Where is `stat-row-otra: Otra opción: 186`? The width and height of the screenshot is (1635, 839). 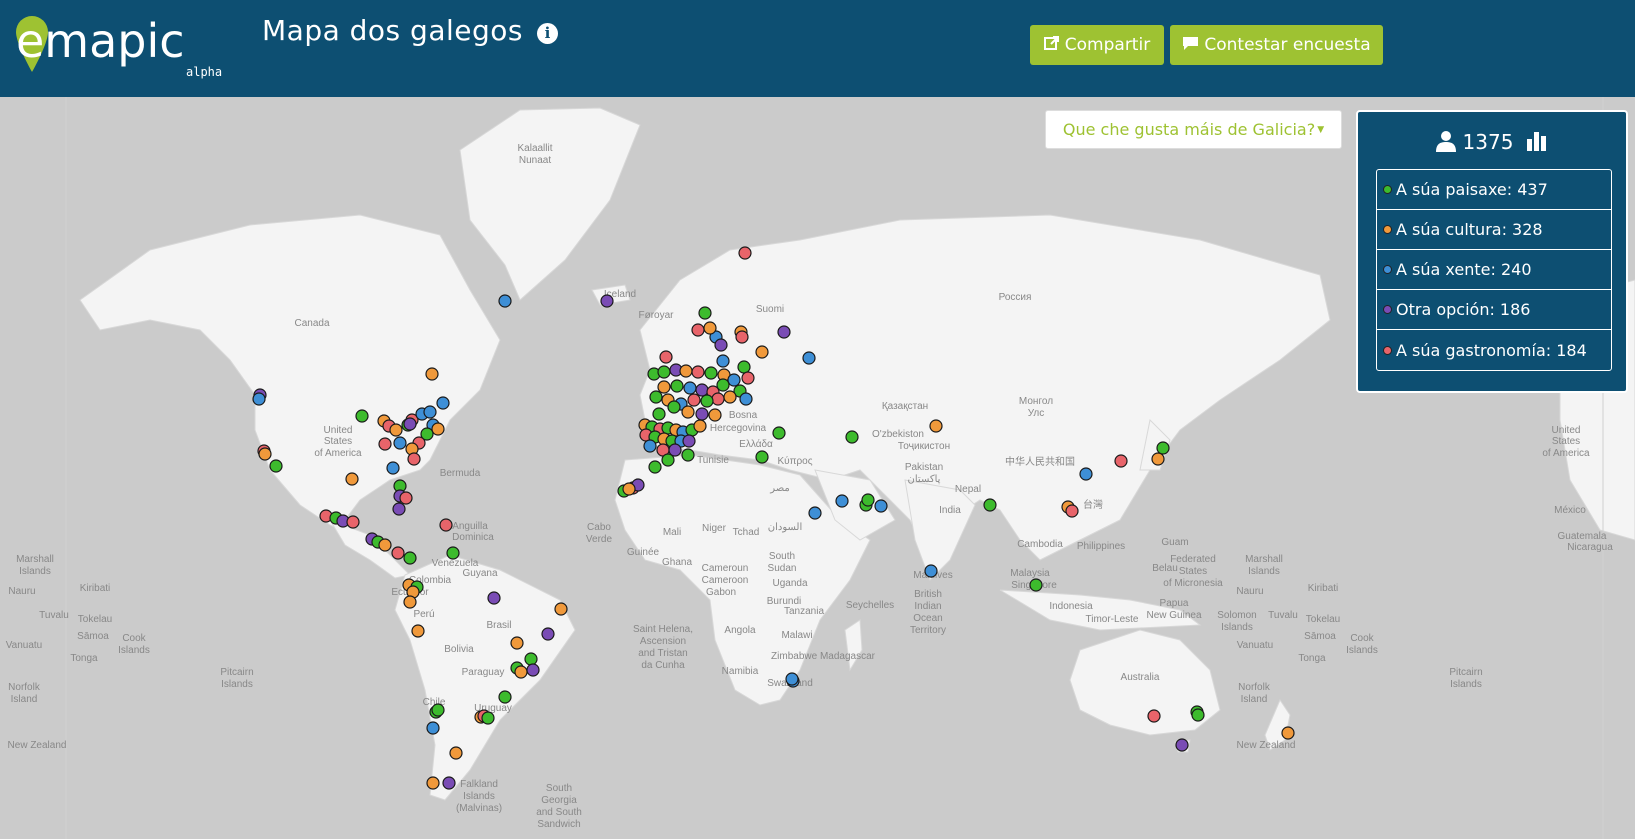 stat-row-otra: Otra opción: 186 is located at coordinates (1494, 310).